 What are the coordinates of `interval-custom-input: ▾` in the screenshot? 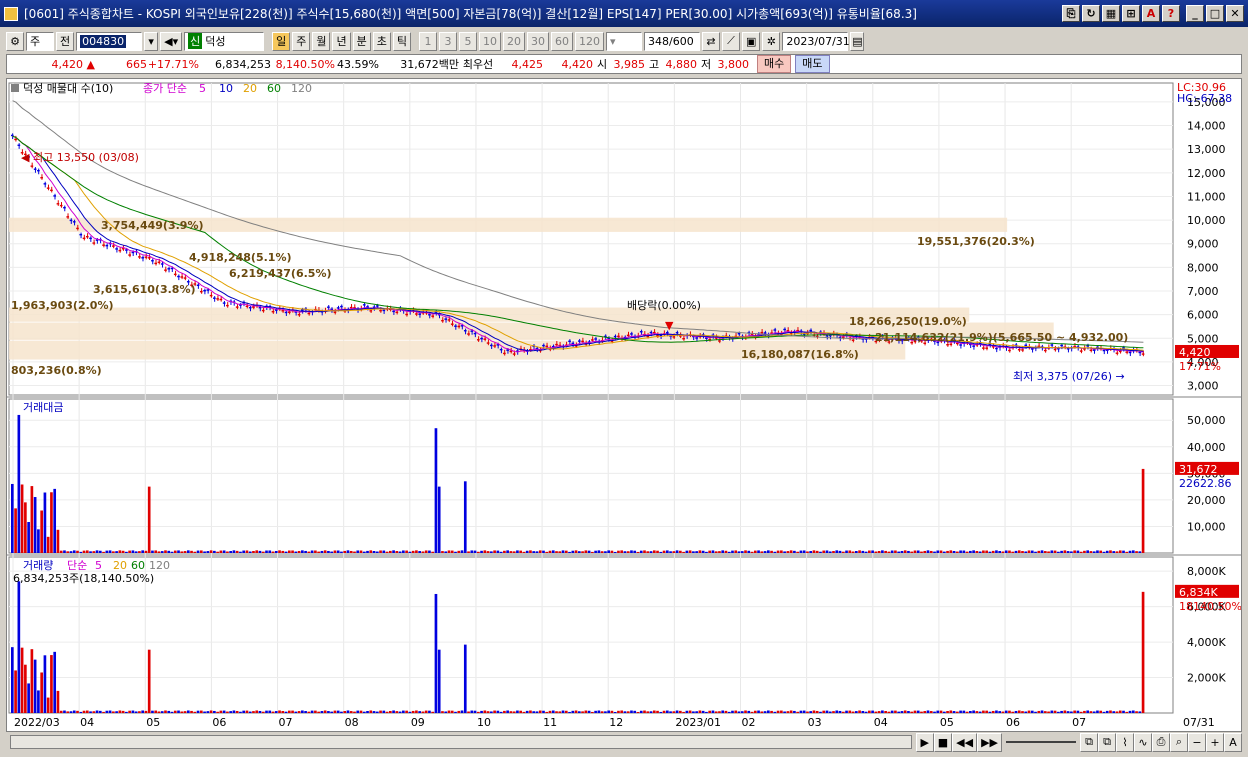 It's located at (623, 41).